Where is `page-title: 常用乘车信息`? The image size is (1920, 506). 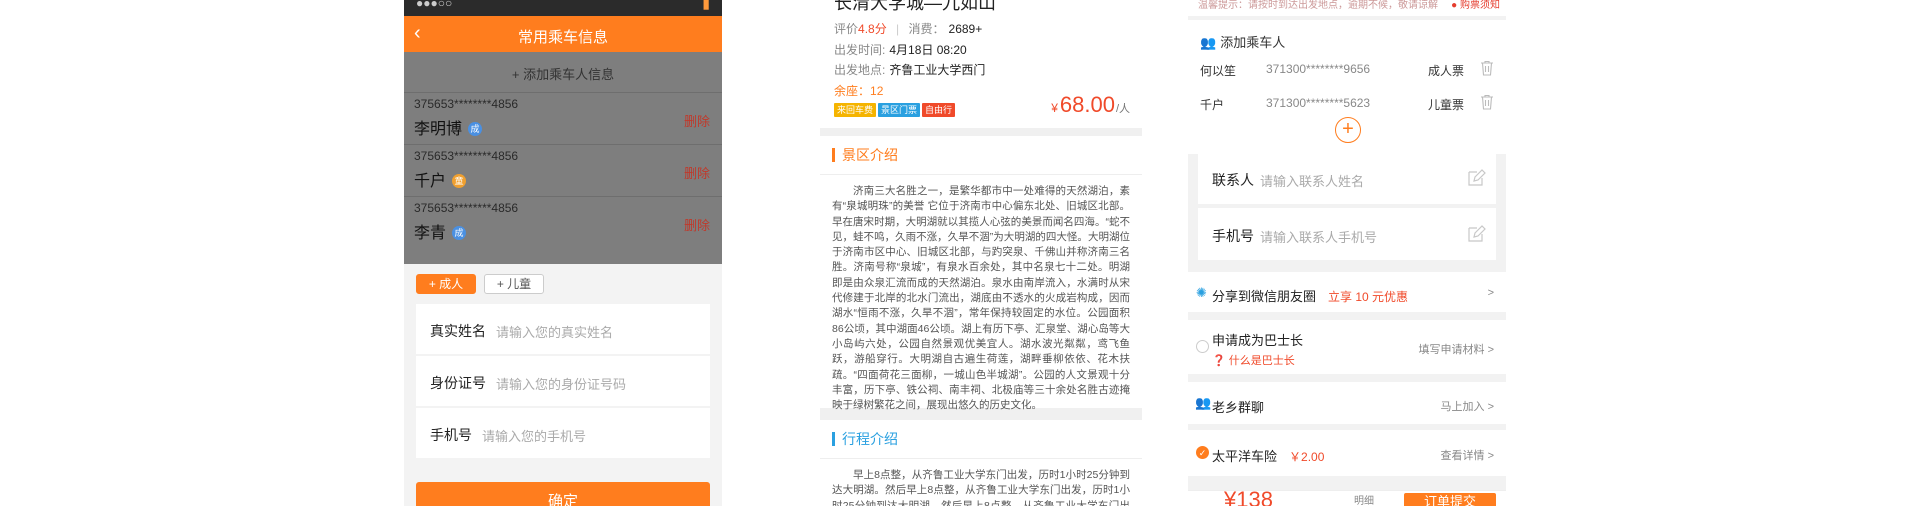 page-title: 常用乘车信息 is located at coordinates (562, 37).